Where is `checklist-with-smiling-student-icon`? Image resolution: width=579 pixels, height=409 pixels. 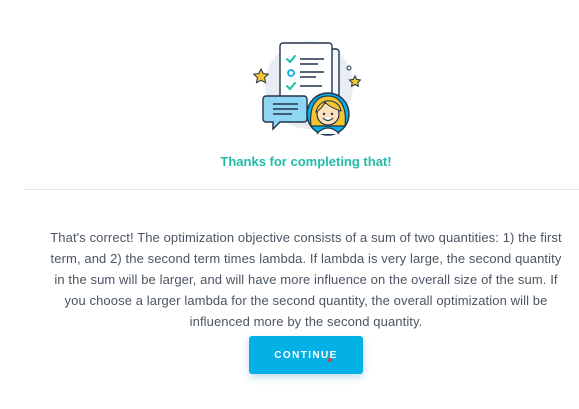 checklist-with-smiling-student-icon is located at coordinates (306, 90).